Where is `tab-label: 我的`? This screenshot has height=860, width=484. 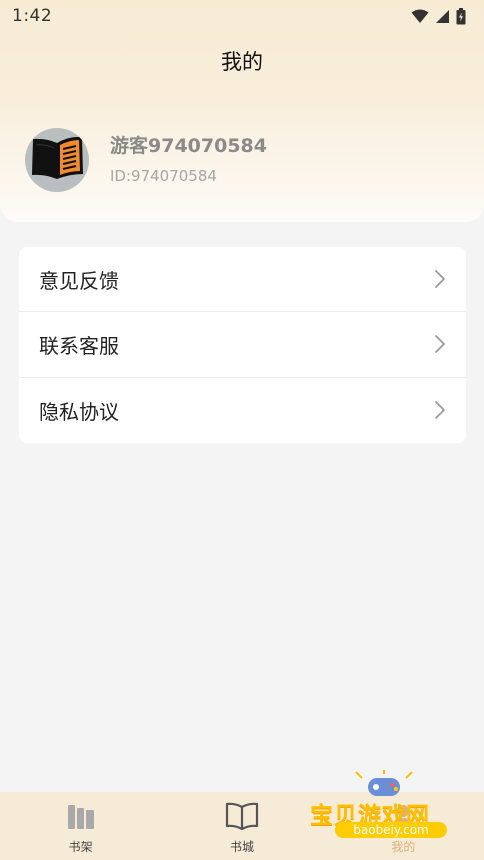
tab-label: 我的 is located at coordinates (403, 847).